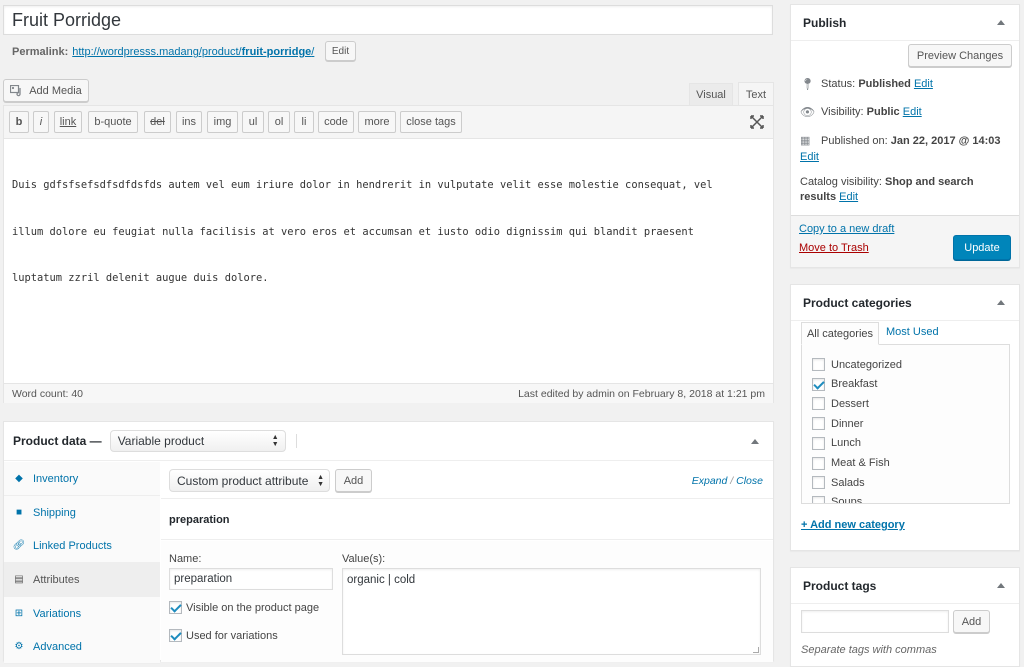  What do you see at coordinates (46, 90) in the screenshot?
I see `add-media-button: Add Media` at bounding box center [46, 90].